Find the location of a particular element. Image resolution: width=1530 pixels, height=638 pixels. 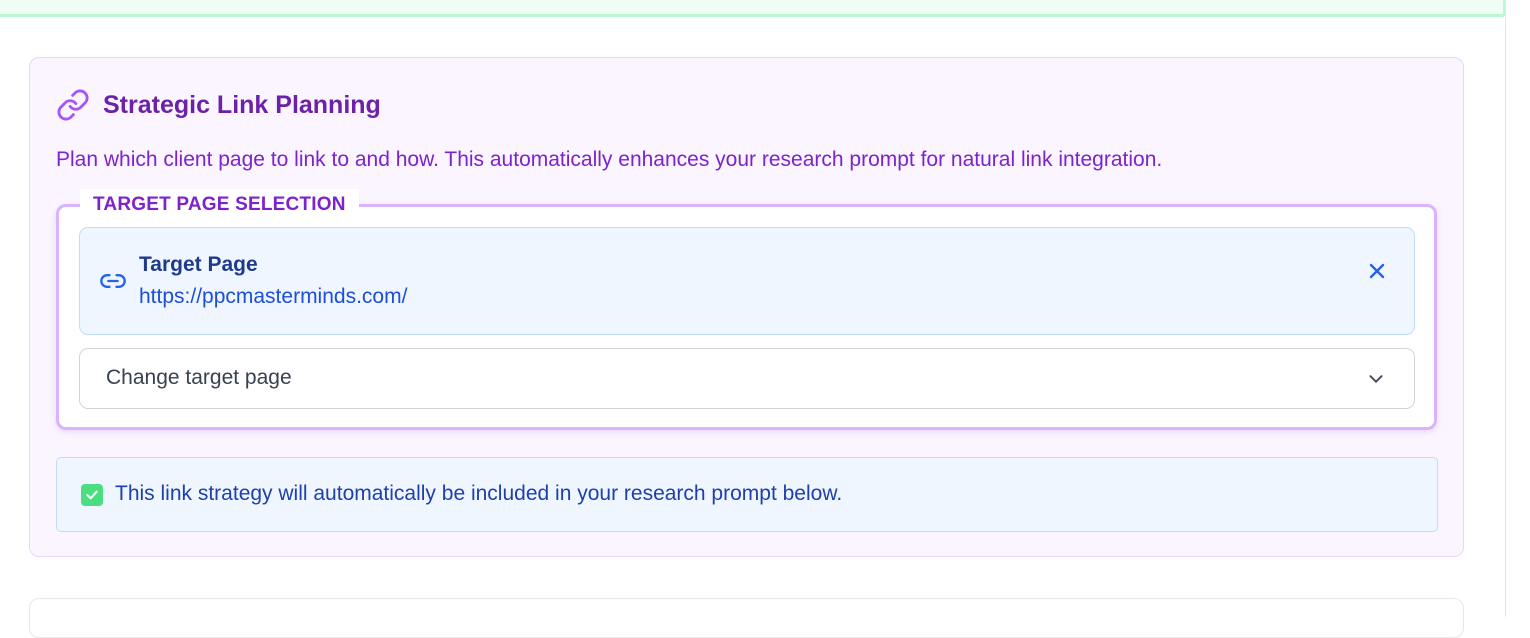

target-page-label: Target Page is located at coordinates (198, 264).